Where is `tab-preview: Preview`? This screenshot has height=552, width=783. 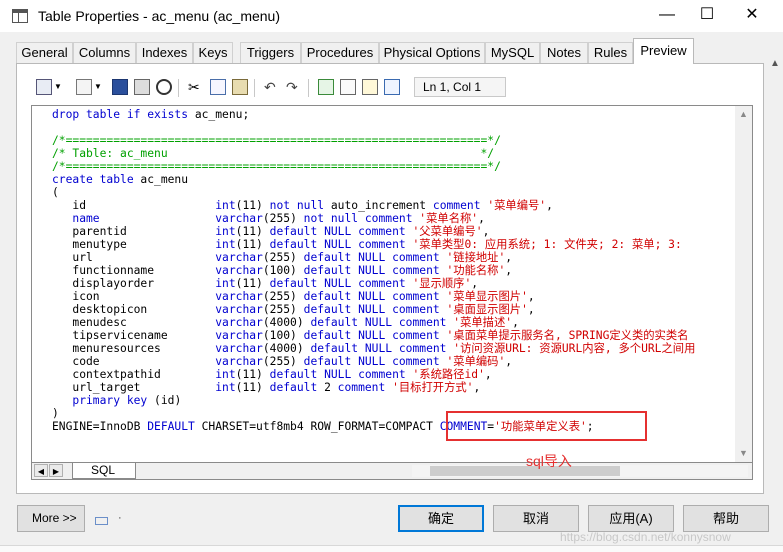
tab-preview: Preview is located at coordinates (663, 51).